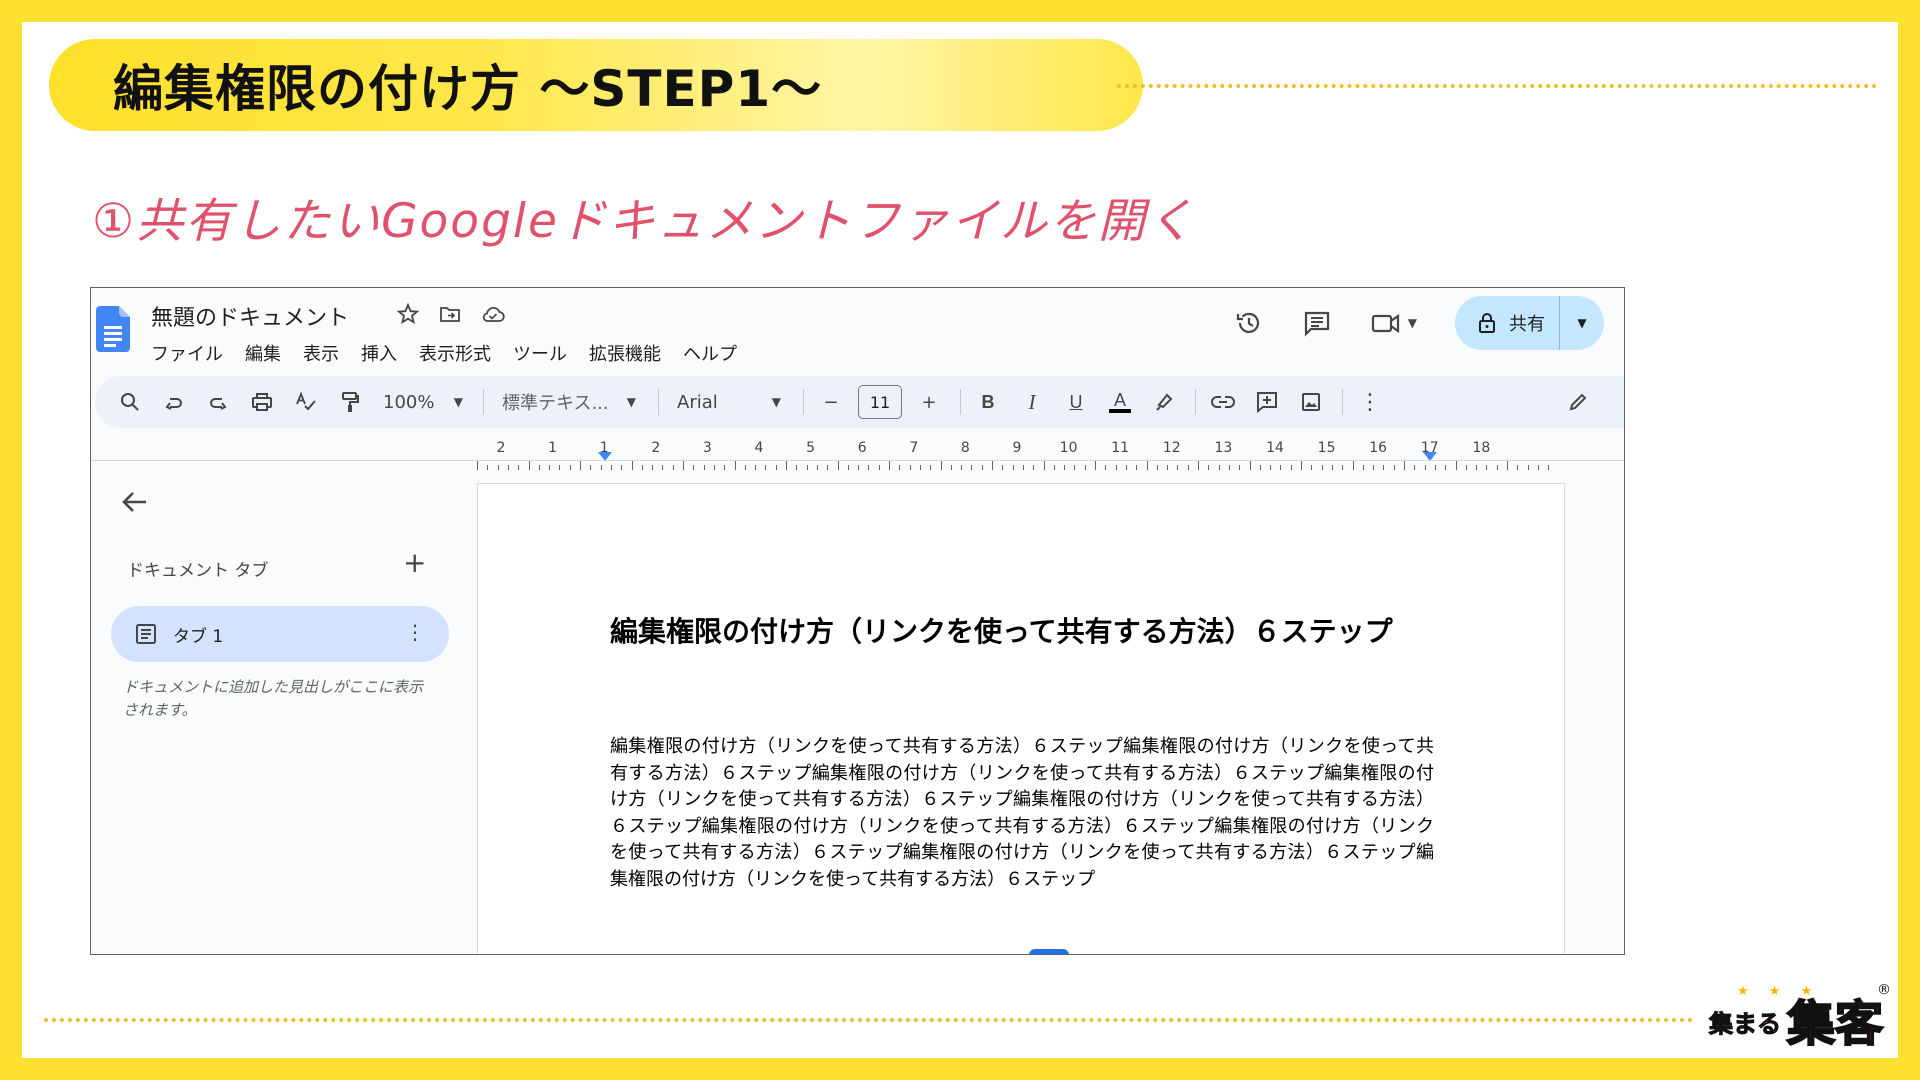 The height and width of the screenshot is (1080, 1920). I want to click on add-comment-icon, so click(1267, 402).